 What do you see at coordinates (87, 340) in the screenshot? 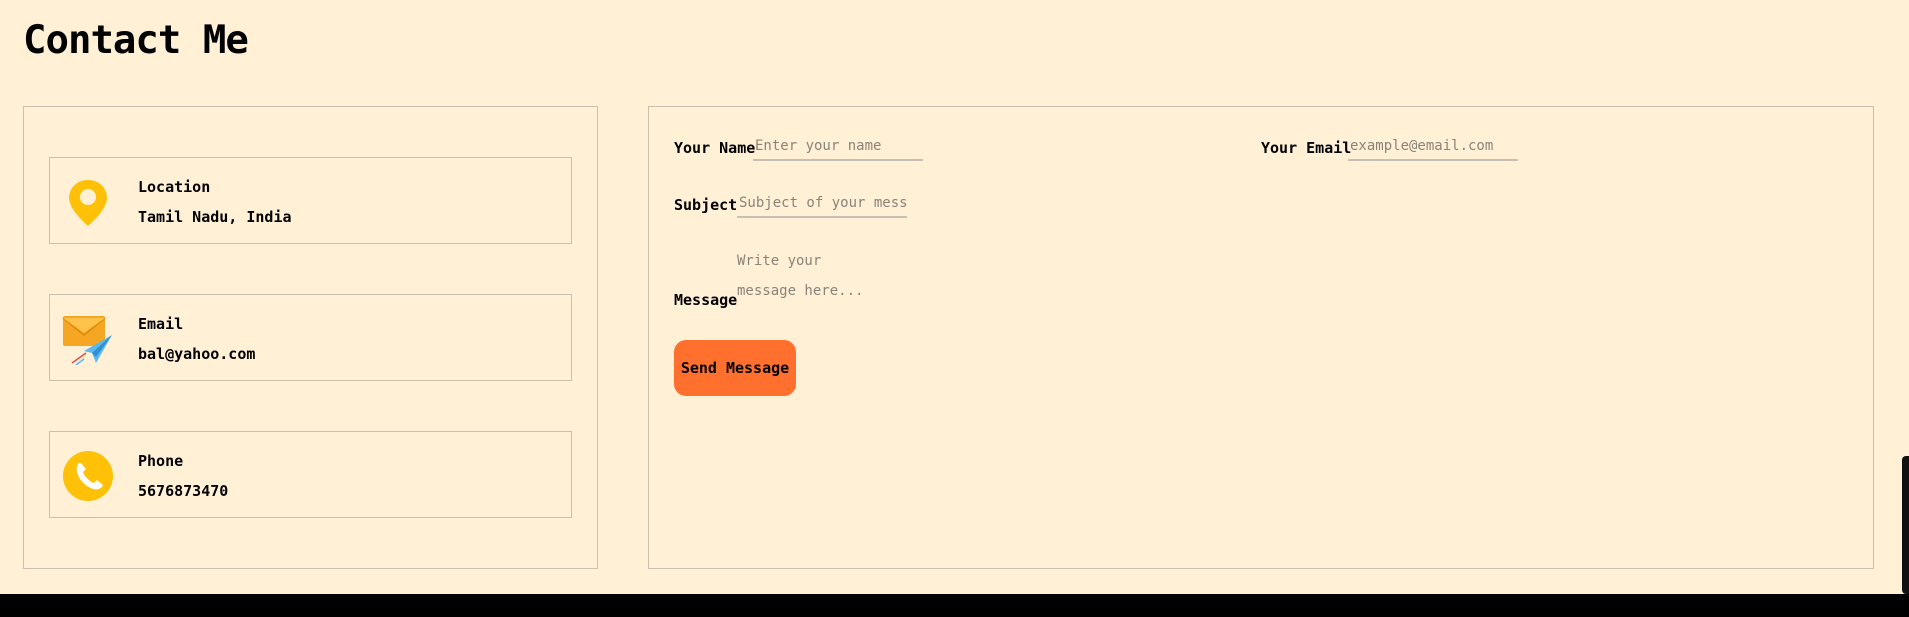
I see `envelope-icon` at bounding box center [87, 340].